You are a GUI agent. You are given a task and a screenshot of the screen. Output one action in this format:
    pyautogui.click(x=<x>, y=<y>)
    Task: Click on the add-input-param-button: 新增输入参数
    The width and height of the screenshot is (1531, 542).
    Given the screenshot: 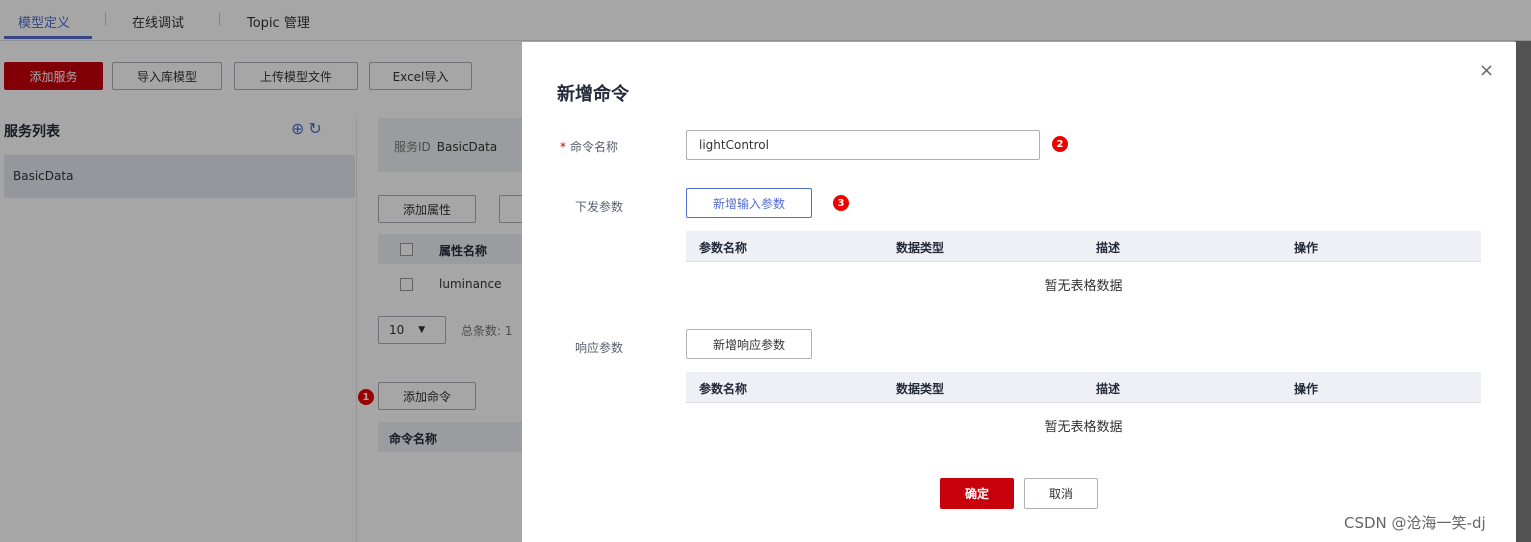 What is the action you would take?
    pyautogui.click(x=749, y=203)
    